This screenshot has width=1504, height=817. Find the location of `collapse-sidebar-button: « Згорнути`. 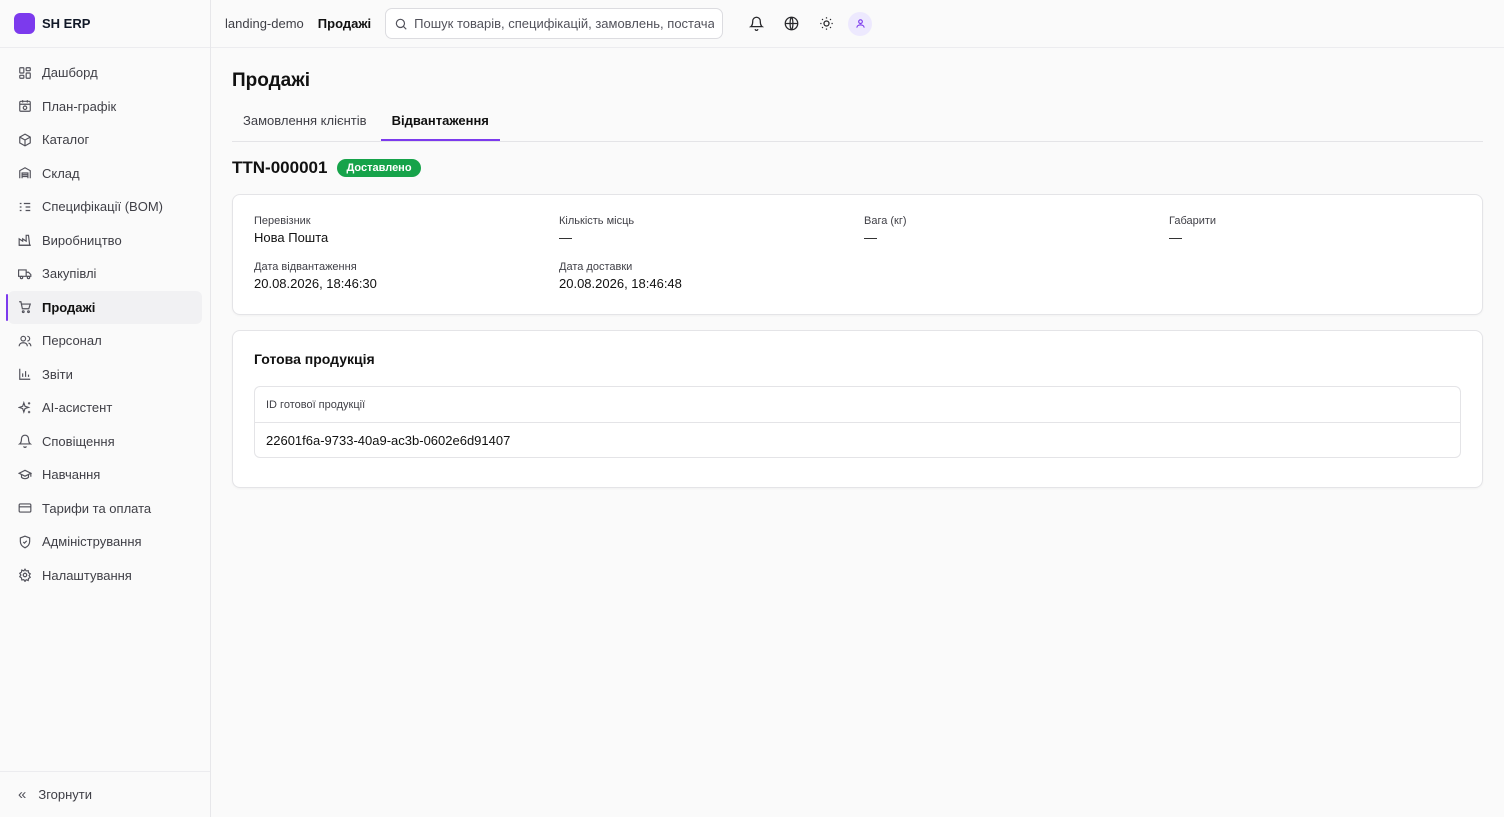

collapse-sidebar-button: « Згорнути is located at coordinates (105, 794).